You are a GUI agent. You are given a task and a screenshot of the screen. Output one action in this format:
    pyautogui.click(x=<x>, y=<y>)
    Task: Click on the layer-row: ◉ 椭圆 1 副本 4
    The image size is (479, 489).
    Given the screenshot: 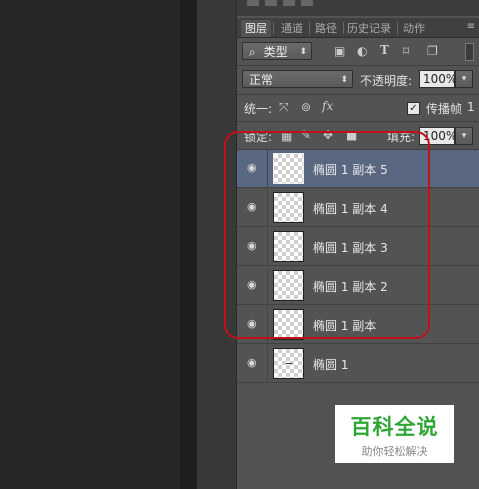 What is the action you would take?
    pyautogui.click(x=358, y=208)
    